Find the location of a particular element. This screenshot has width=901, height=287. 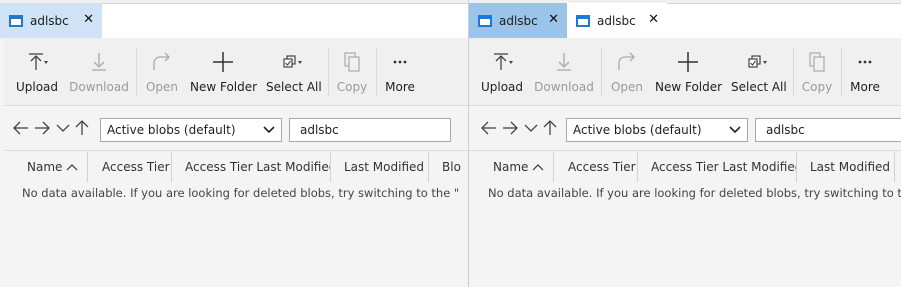

download-icon is located at coordinates (564, 62).